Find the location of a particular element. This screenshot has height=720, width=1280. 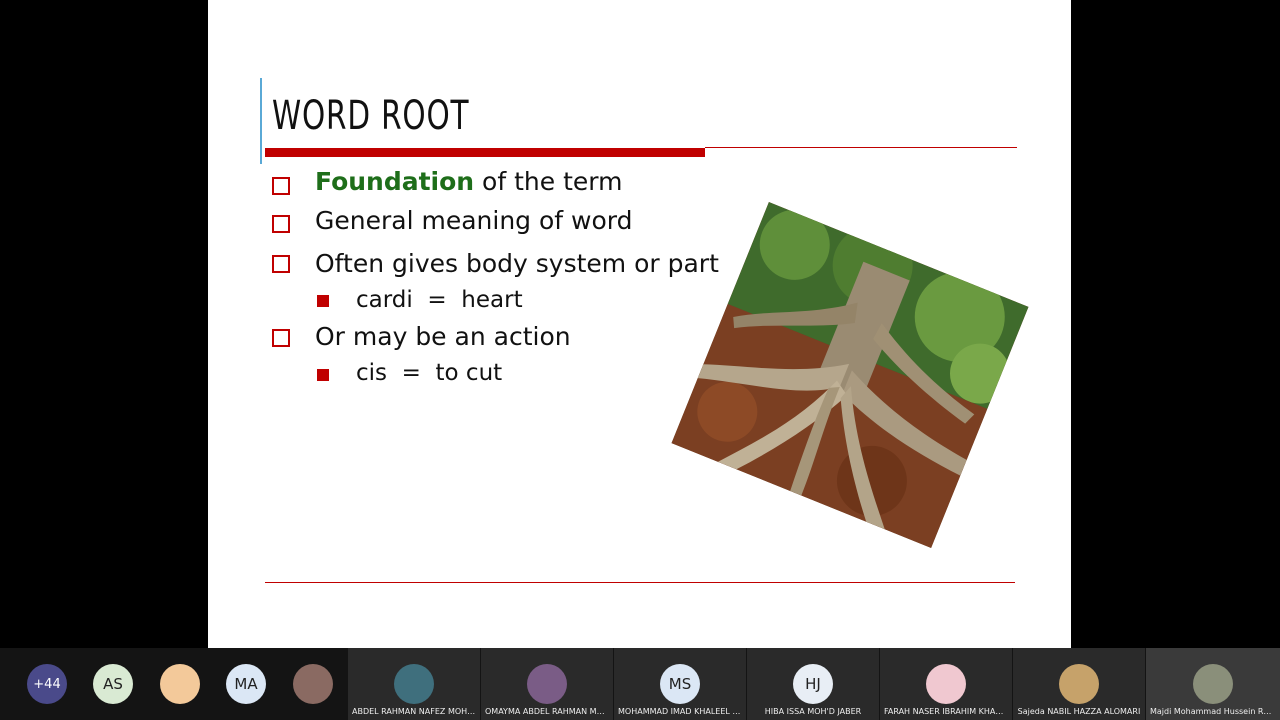

tree-roots-image is located at coordinates (850, 375).